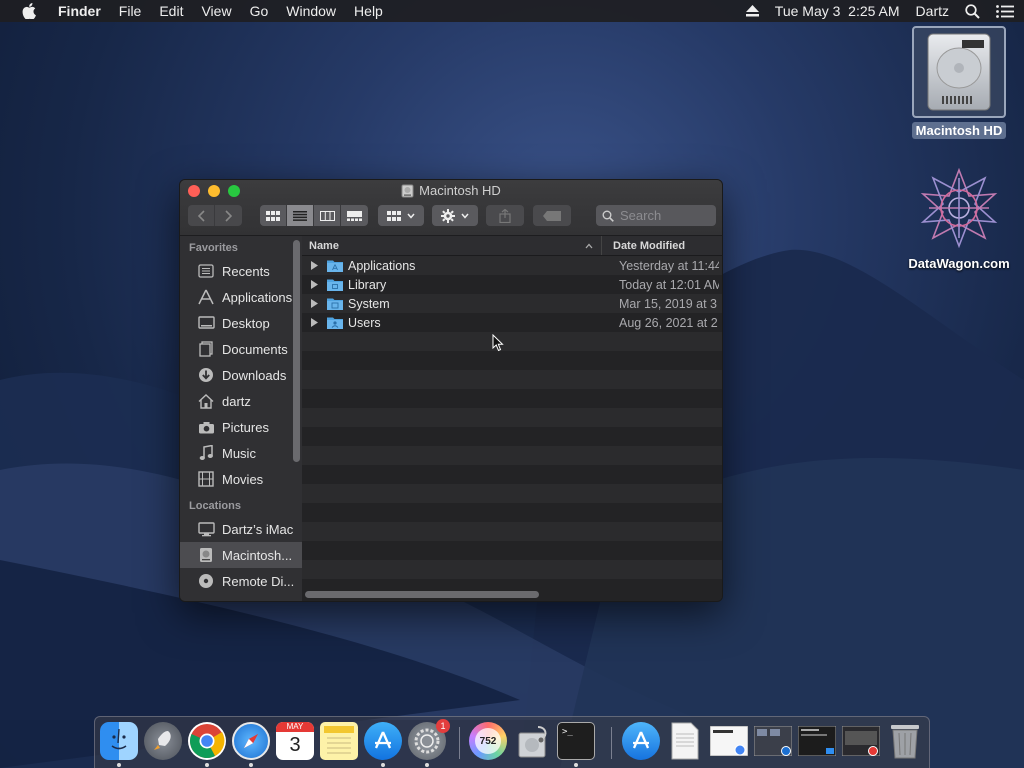 Image resolution: width=1024 pixels, height=768 pixels. Describe the element at coordinates (383, 765) in the screenshot. I see `dock-running-indicator` at that location.